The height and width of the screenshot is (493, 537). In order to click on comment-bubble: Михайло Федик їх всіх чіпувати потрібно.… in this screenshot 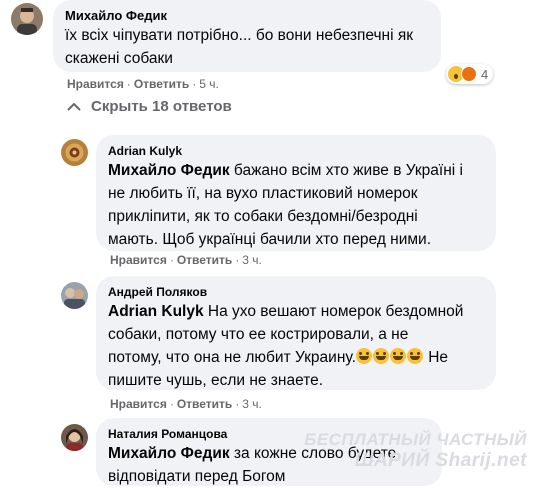, I will do `click(247, 36)`.